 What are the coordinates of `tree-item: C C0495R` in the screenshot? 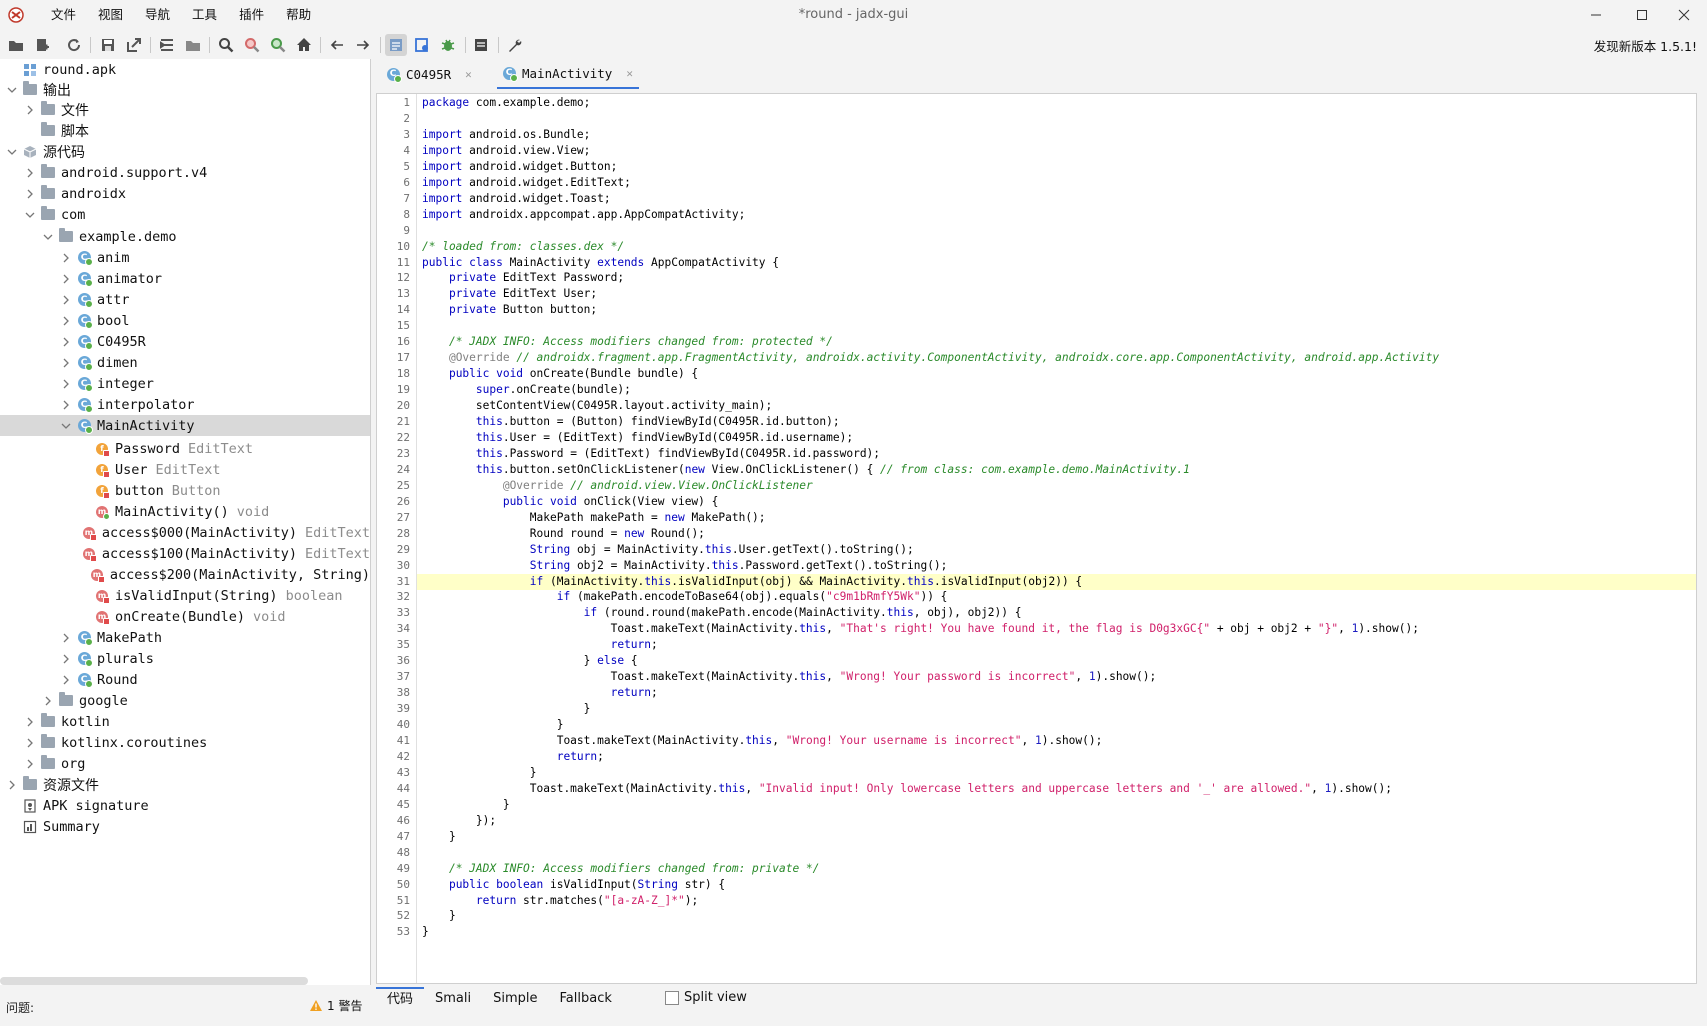 It's located at (185, 341).